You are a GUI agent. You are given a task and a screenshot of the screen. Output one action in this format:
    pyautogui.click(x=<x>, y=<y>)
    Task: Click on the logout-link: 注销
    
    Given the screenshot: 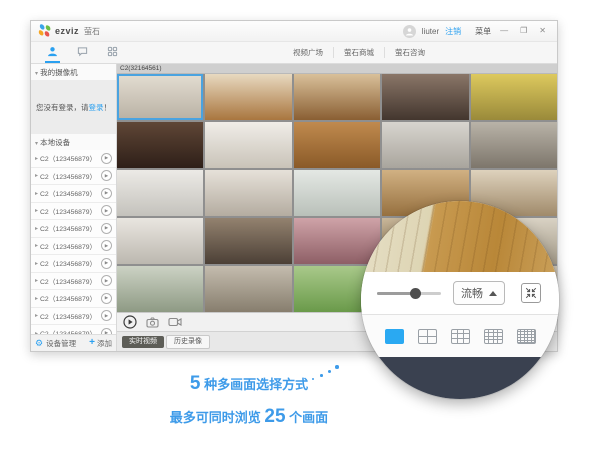 What is the action you would take?
    pyautogui.click(x=453, y=31)
    